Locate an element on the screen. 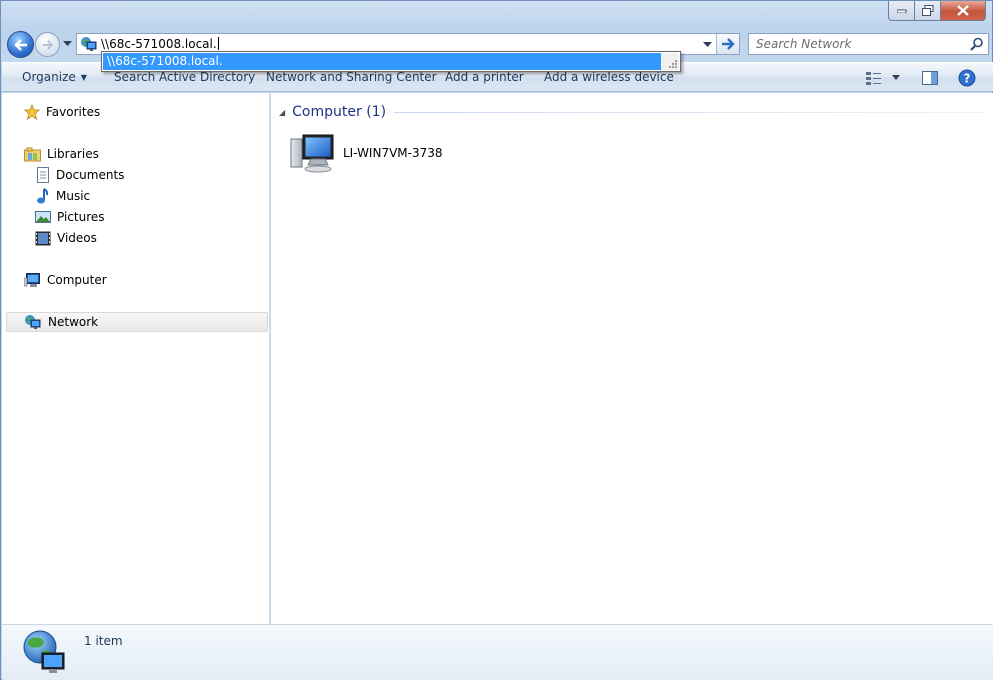  autocomplete-suggestion: \\68c-571008.local. is located at coordinates (382, 61).